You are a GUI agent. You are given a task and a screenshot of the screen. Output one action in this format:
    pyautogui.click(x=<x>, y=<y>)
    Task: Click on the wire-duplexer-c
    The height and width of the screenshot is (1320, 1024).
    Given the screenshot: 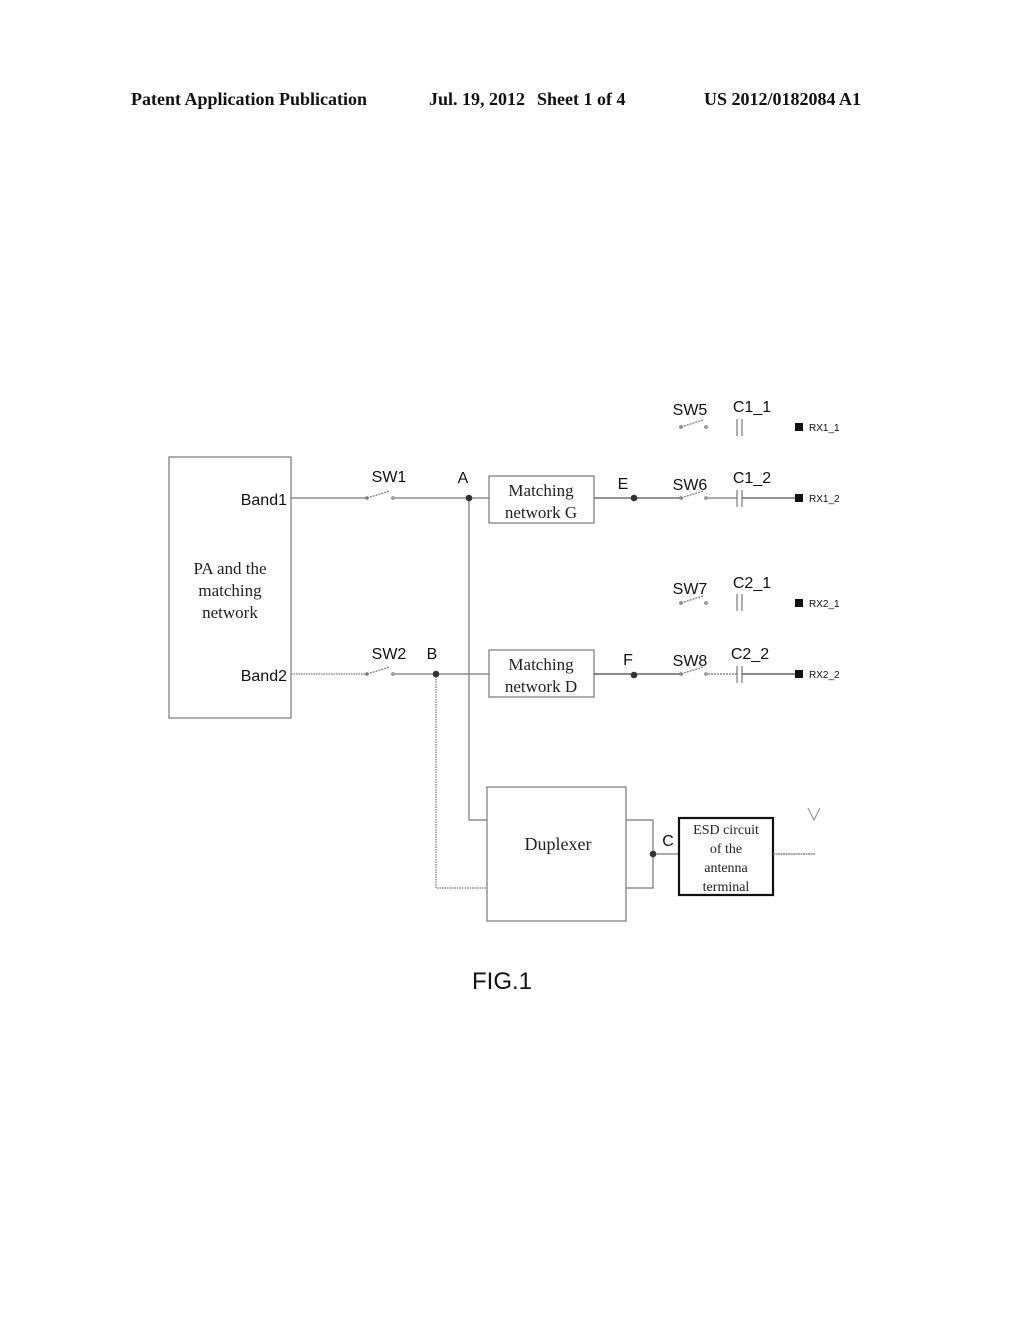 What is the action you would take?
    pyautogui.click(x=640, y=854)
    